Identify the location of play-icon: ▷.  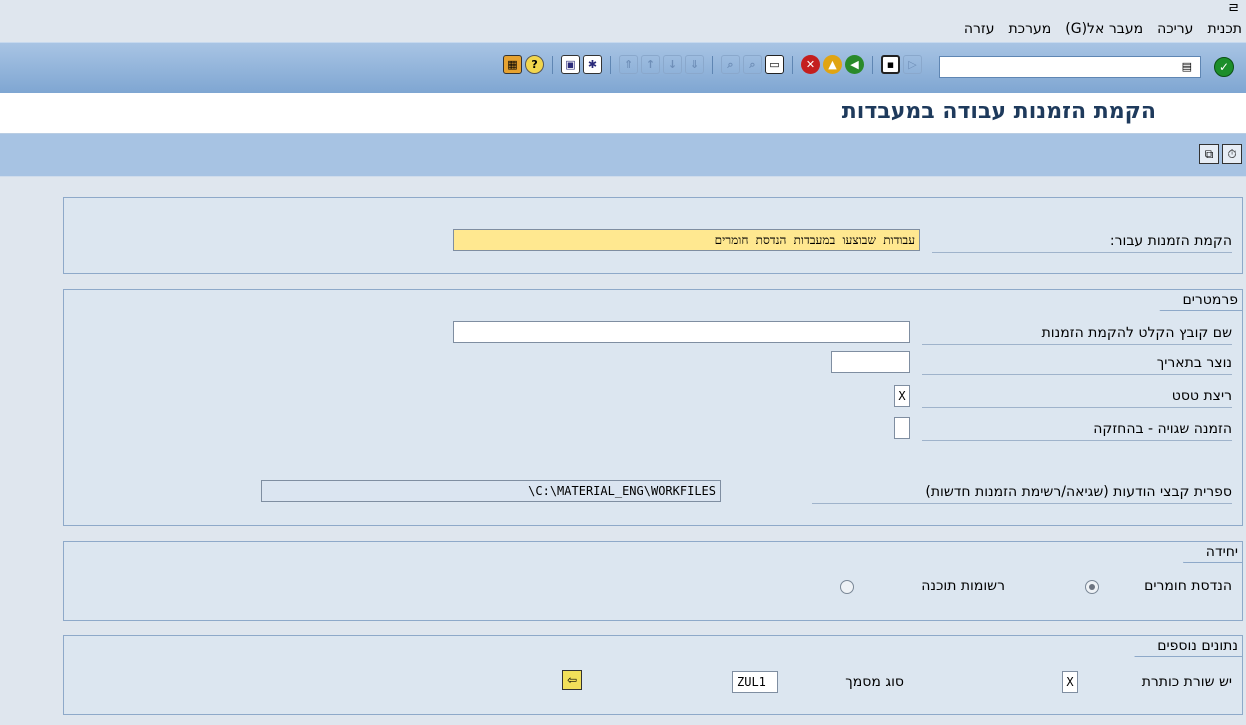
(912, 64).